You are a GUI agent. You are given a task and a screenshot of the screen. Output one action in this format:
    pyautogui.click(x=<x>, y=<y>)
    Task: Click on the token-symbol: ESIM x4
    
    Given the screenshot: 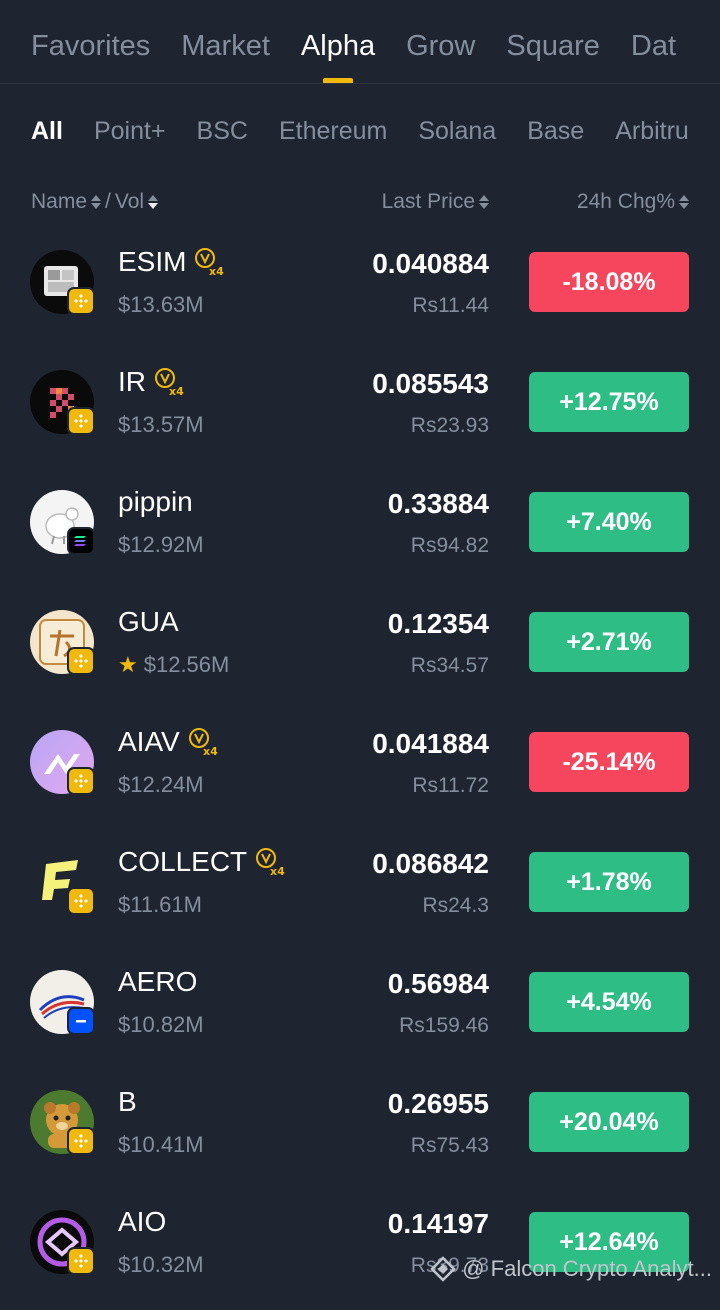 What is the action you would take?
    pyautogui.click(x=171, y=262)
    